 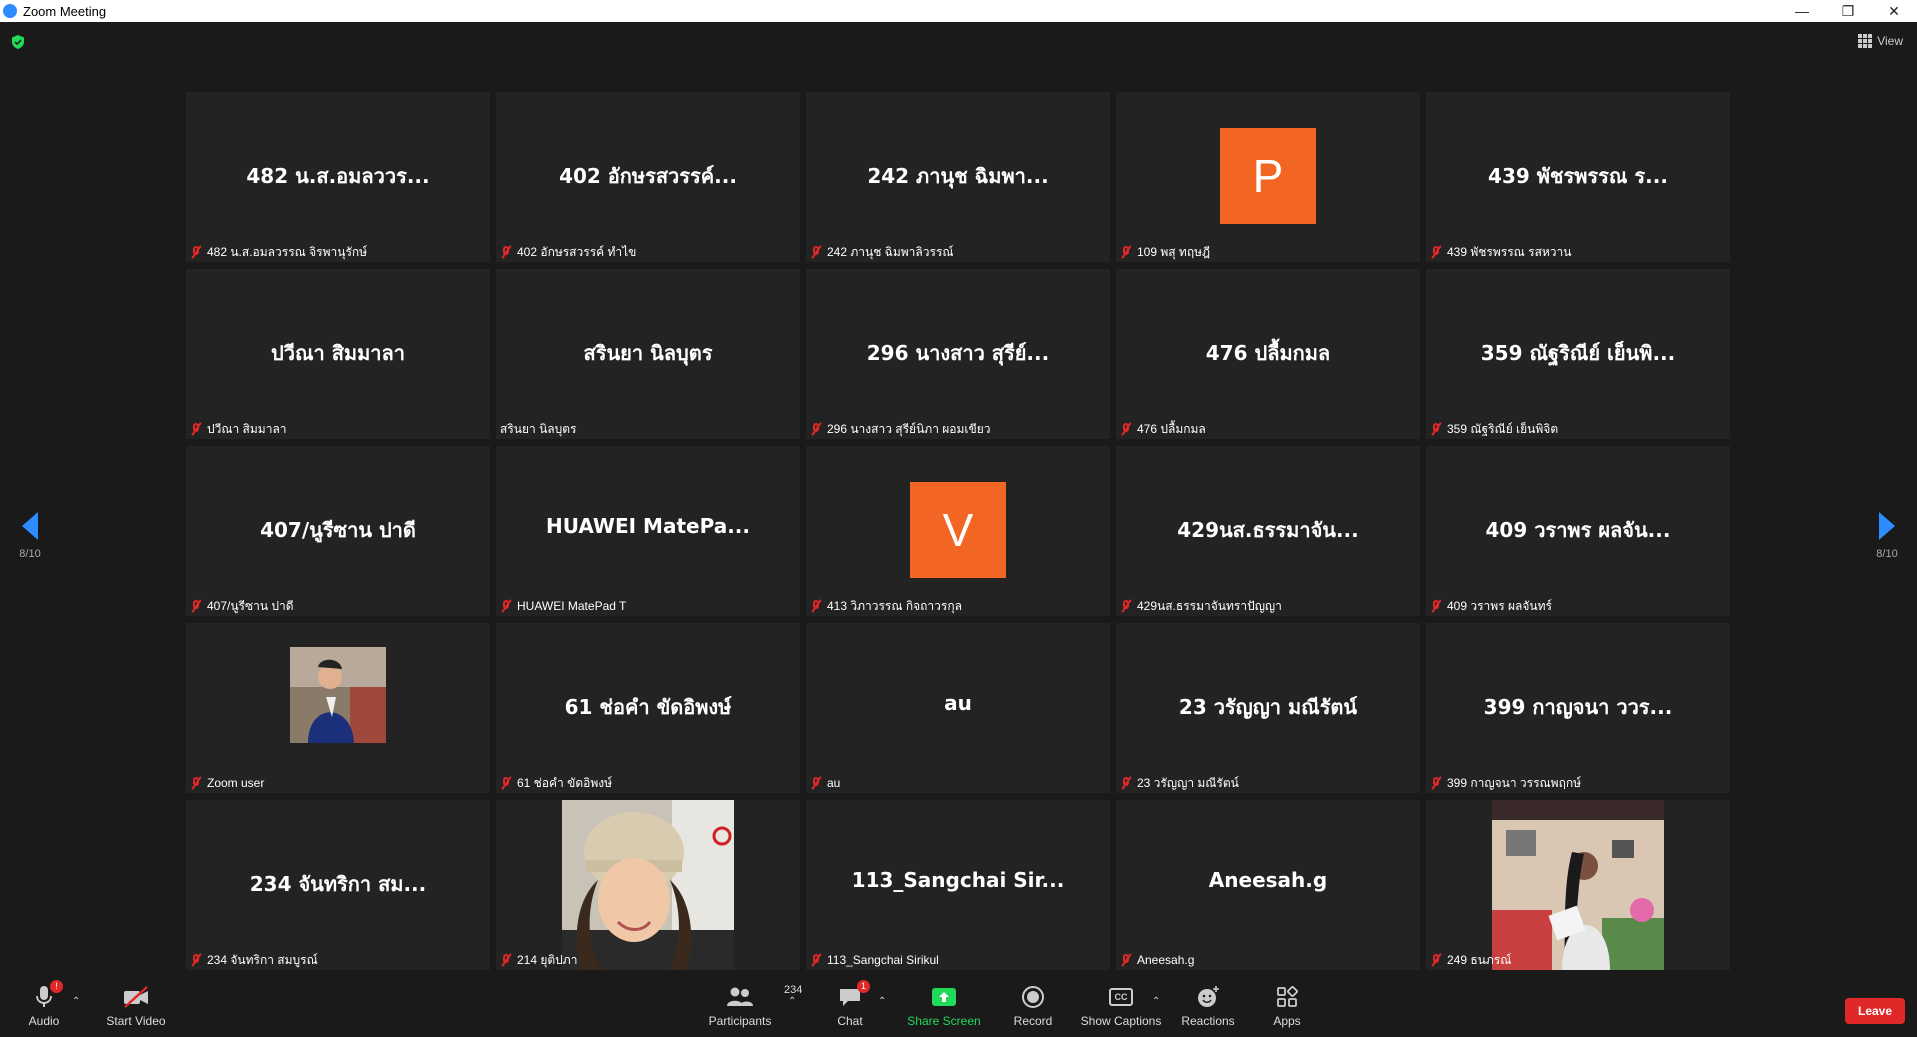 What do you see at coordinates (1887, 526) in the screenshot?
I see `arrow-right-icon` at bounding box center [1887, 526].